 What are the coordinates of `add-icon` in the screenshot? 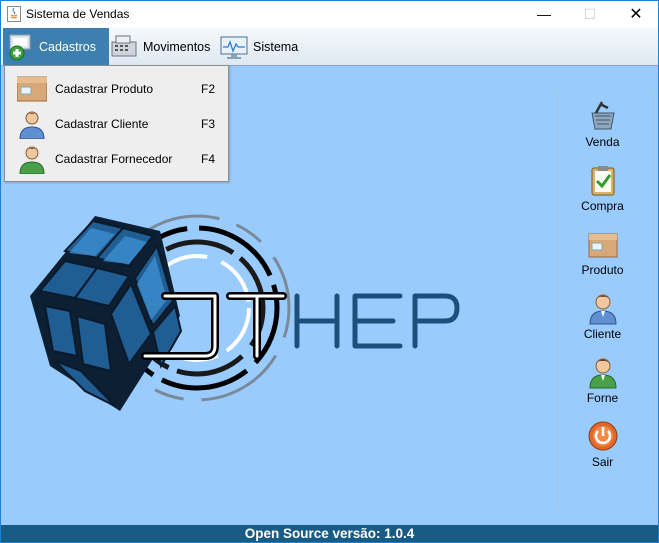 It's located at (20, 47).